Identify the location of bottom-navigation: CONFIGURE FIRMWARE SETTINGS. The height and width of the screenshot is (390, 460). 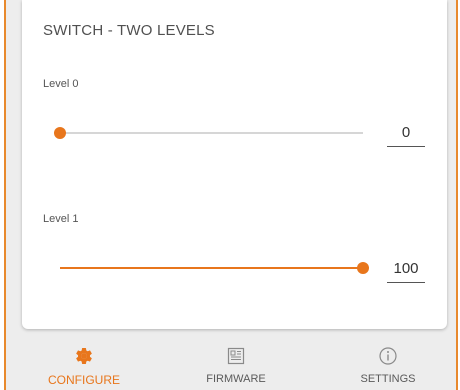
(231, 363).